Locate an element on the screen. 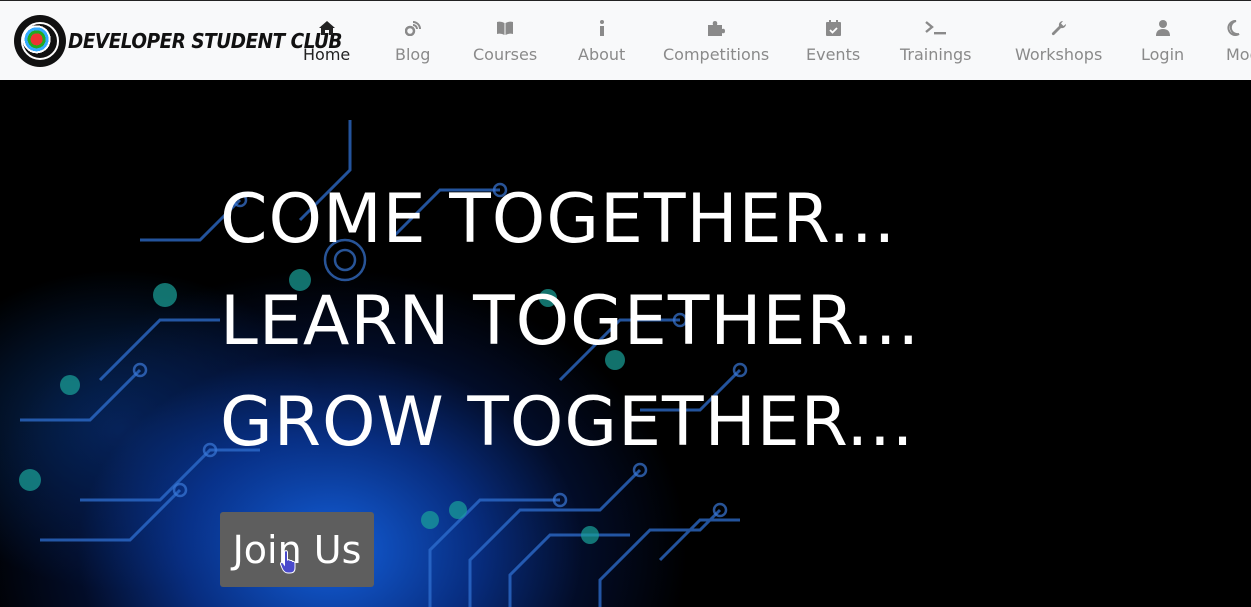 The width and height of the screenshot is (1251, 607). puzzle-icon is located at coordinates (716, 28).